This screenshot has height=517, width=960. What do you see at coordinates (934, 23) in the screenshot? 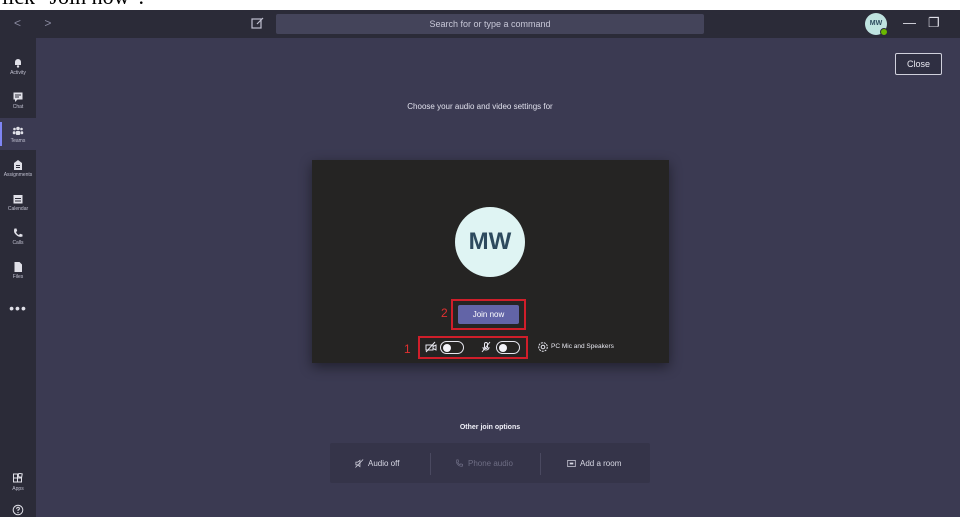
I see `maximize-button: ❐` at bounding box center [934, 23].